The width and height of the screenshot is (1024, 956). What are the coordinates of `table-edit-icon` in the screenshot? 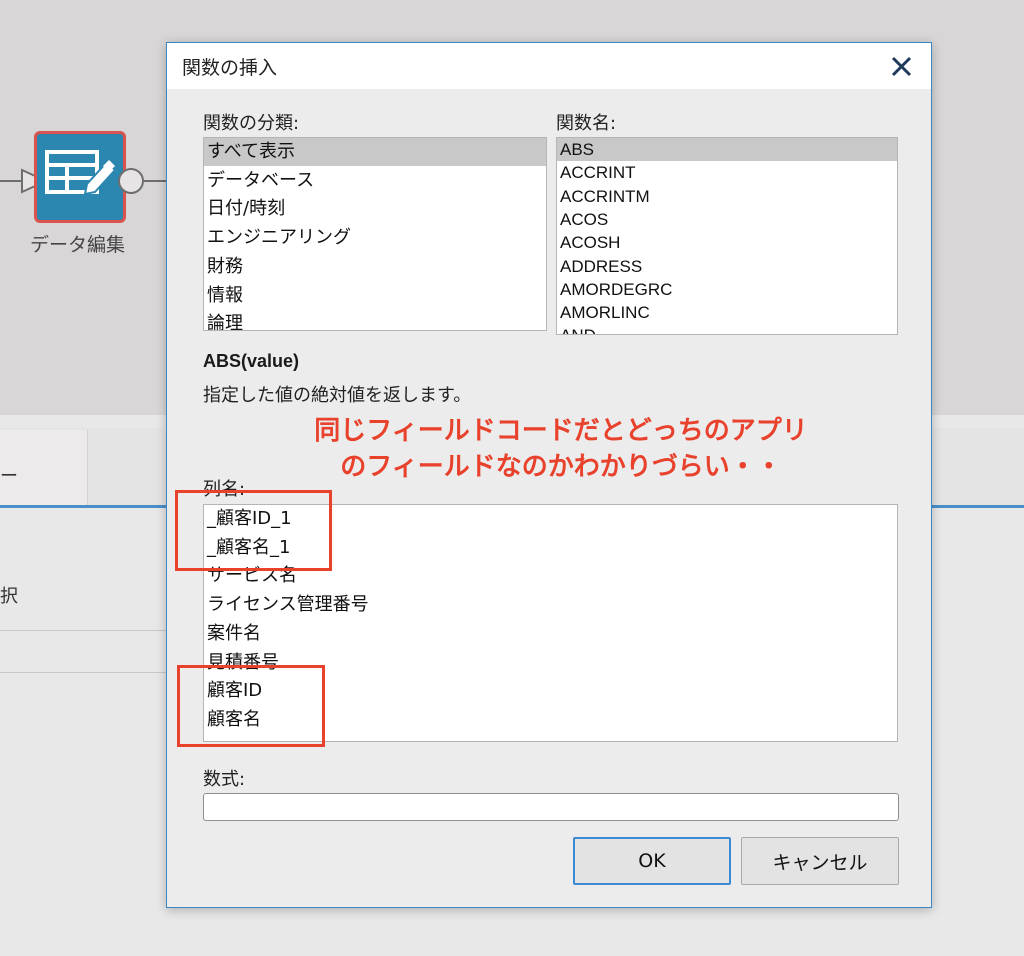 It's located at (81, 173).